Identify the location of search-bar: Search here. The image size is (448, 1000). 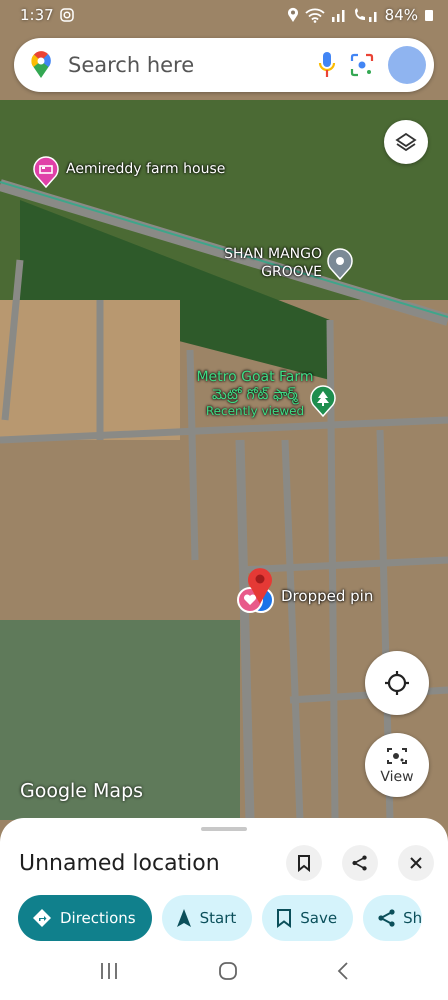
(224, 65).